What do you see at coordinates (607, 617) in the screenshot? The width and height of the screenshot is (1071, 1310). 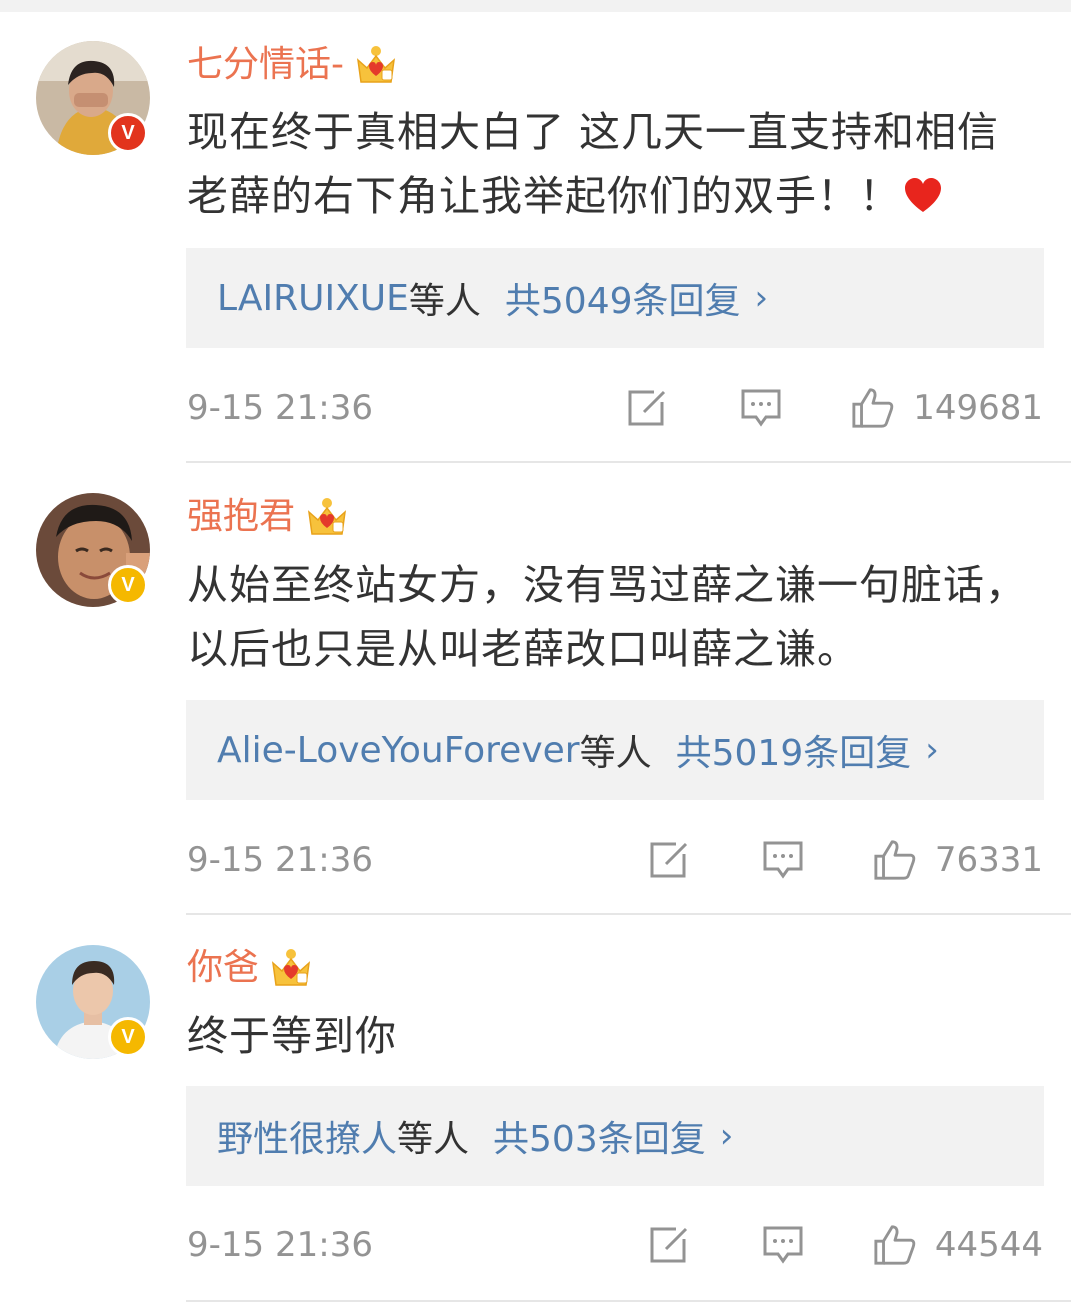 I see `comment-text: 从始至终站女方，没有骂过薛之谦一句脏话，以后也只是从叫老薛改口叫薛之谦。` at bounding box center [607, 617].